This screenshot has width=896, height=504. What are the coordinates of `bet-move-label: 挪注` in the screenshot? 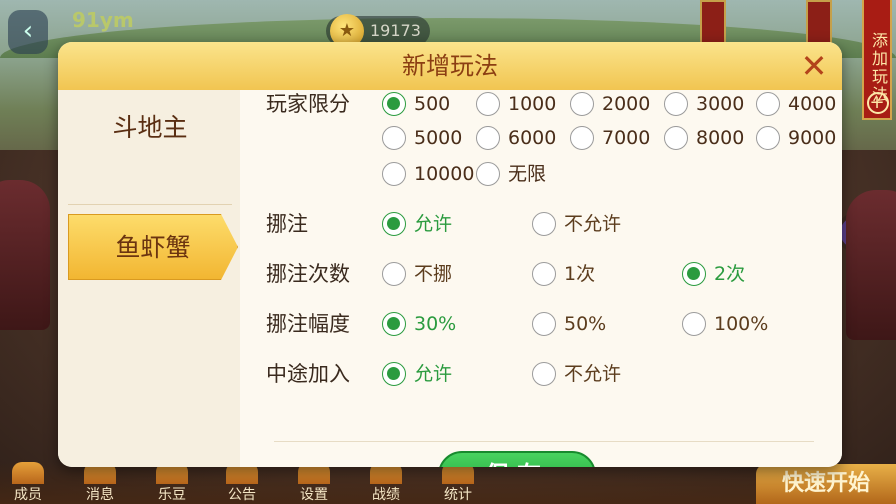 It's located at (287, 224).